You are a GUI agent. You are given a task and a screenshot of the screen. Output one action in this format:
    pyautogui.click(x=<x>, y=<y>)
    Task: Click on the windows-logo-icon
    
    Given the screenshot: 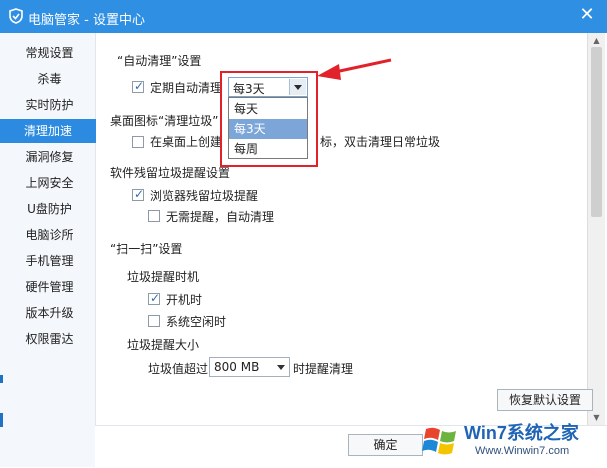 What is the action you would take?
    pyautogui.click(x=439, y=441)
    